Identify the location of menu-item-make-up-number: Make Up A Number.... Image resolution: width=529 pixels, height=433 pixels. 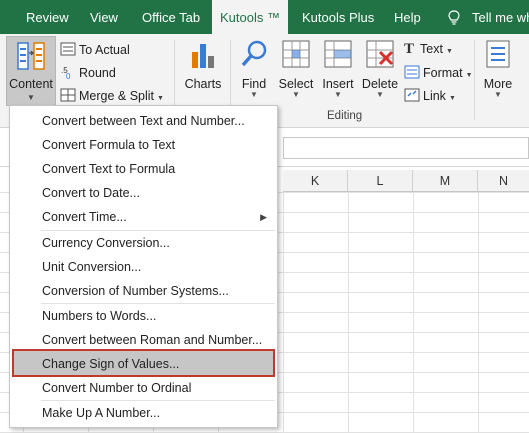
(101, 413).